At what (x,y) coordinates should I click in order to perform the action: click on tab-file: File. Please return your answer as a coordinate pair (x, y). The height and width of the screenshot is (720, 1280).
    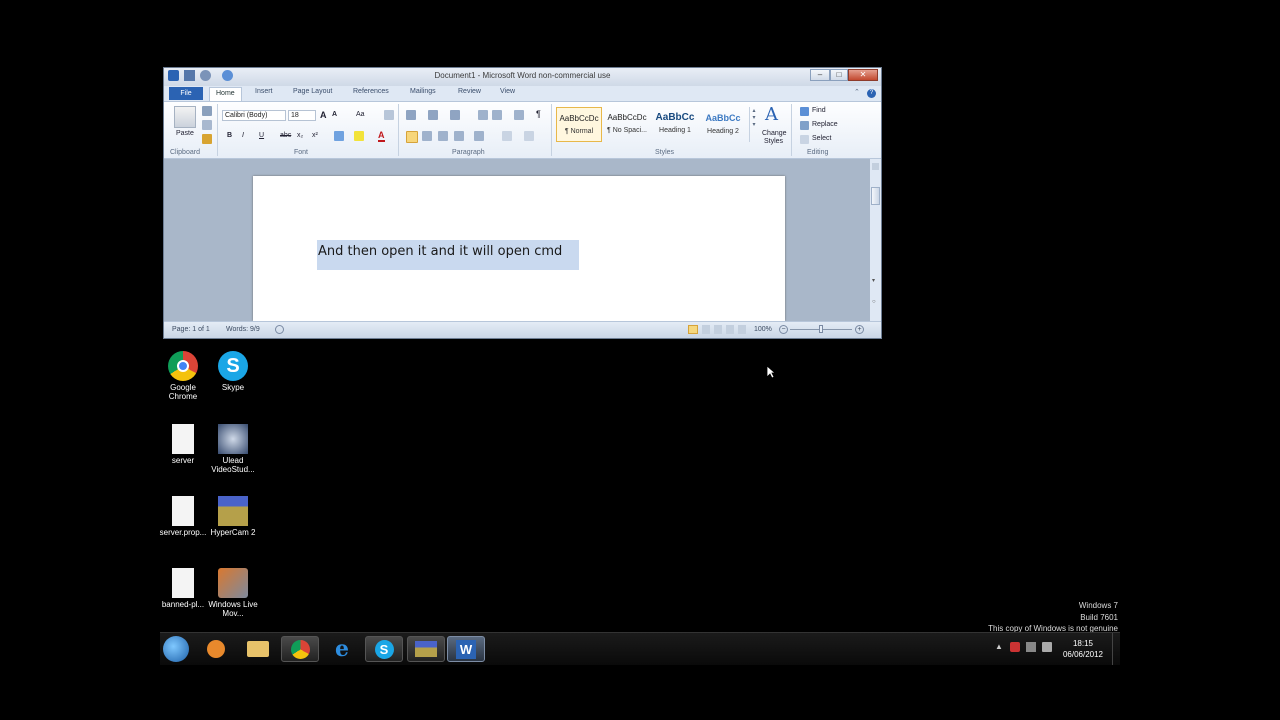
    Looking at the image, I should click on (186, 93).